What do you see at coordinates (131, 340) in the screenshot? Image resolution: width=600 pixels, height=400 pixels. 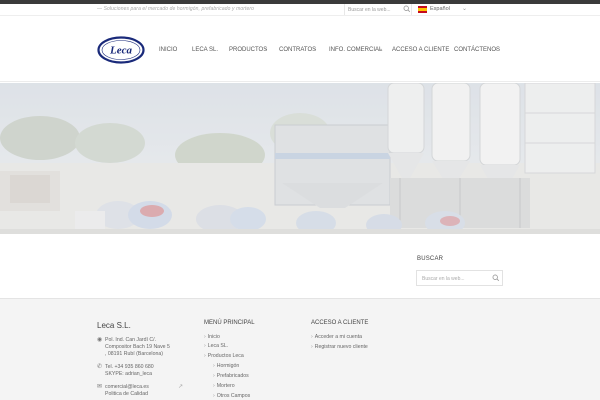 I see `footer-address-line-1: Pol. Ind. Can Jardí C/.` at bounding box center [131, 340].